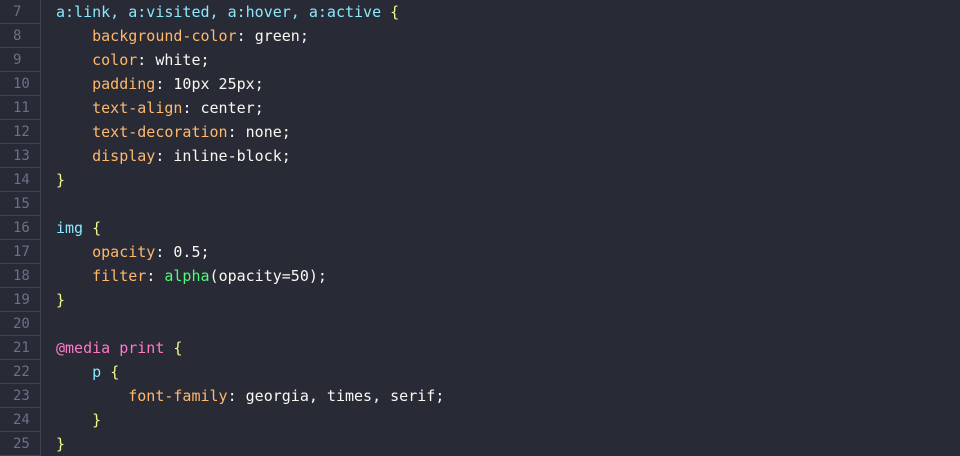 The width and height of the screenshot is (960, 456). What do you see at coordinates (160, 132) in the screenshot?
I see `css-property: text-decoration` at bounding box center [160, 132].